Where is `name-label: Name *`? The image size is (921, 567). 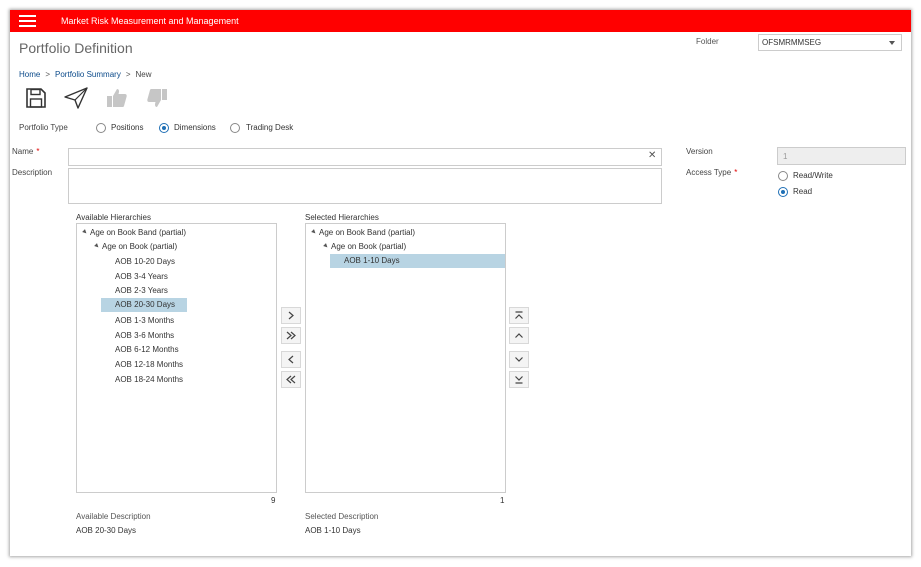
name-label: Name * is located at coordinates (26, 151).